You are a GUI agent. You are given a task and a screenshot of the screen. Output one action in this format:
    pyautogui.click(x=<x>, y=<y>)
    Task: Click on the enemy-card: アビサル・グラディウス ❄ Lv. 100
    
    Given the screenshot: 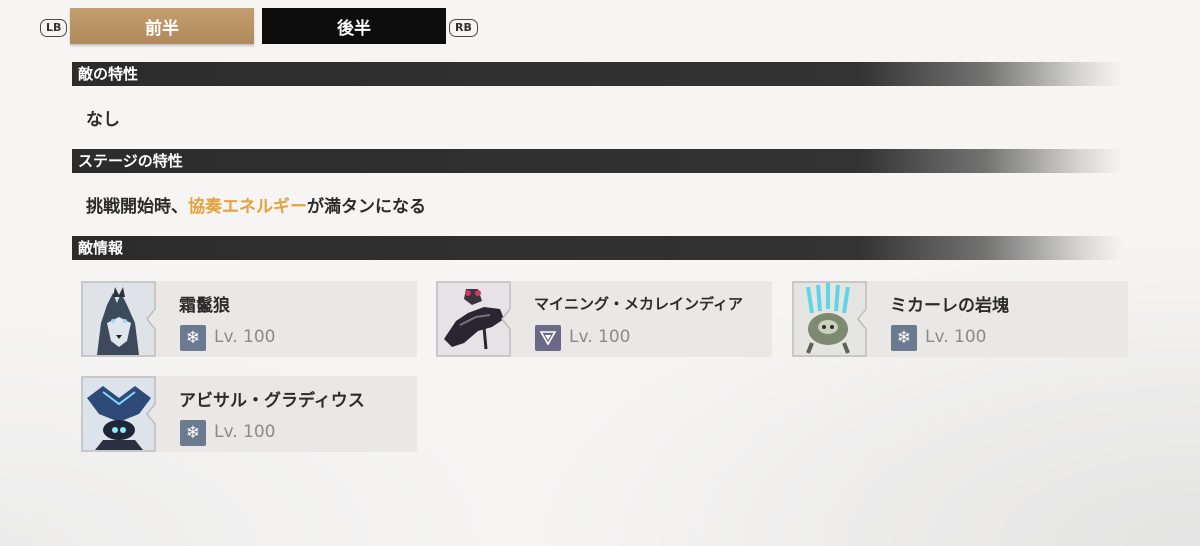 What is the action you would take?
    pyautogui.click(x=249, y=414)
    